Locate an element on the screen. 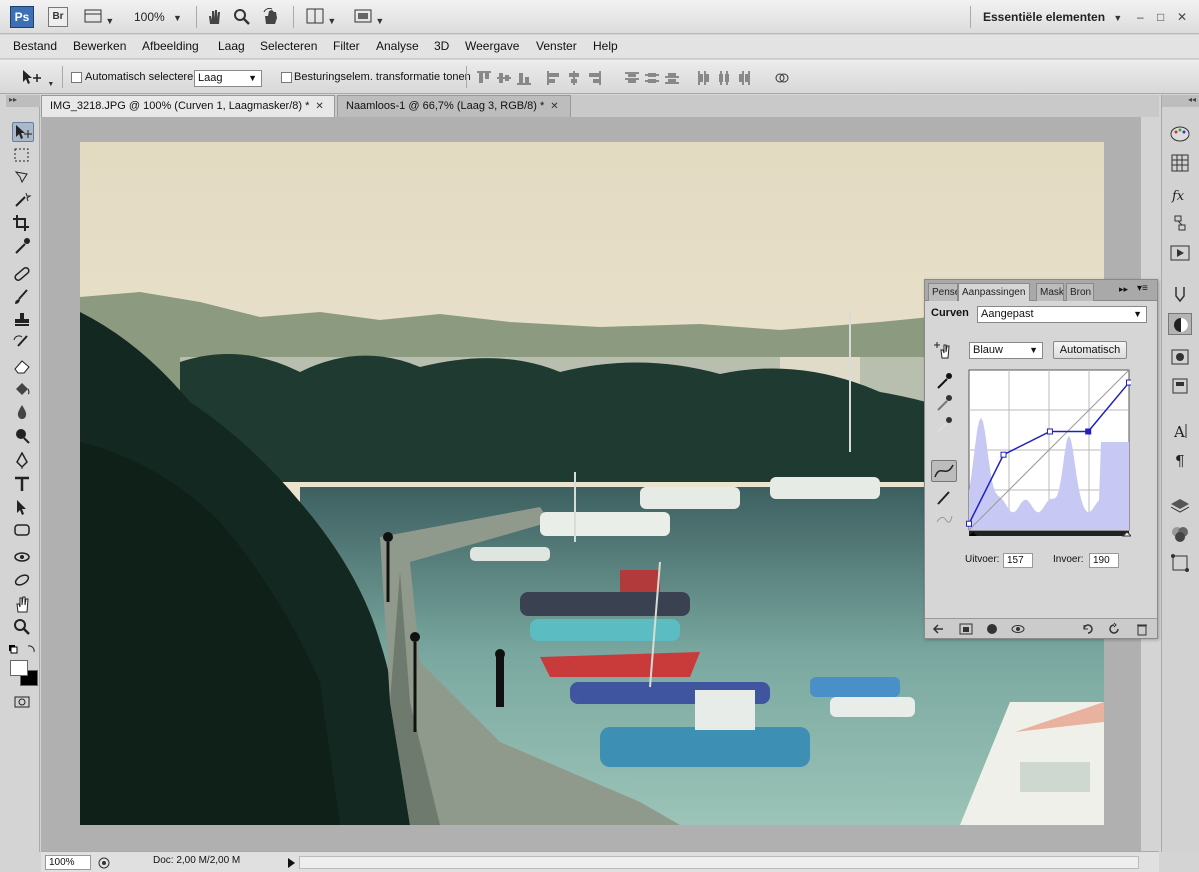  expanded-view-icon is located at coordinates (966, 629).